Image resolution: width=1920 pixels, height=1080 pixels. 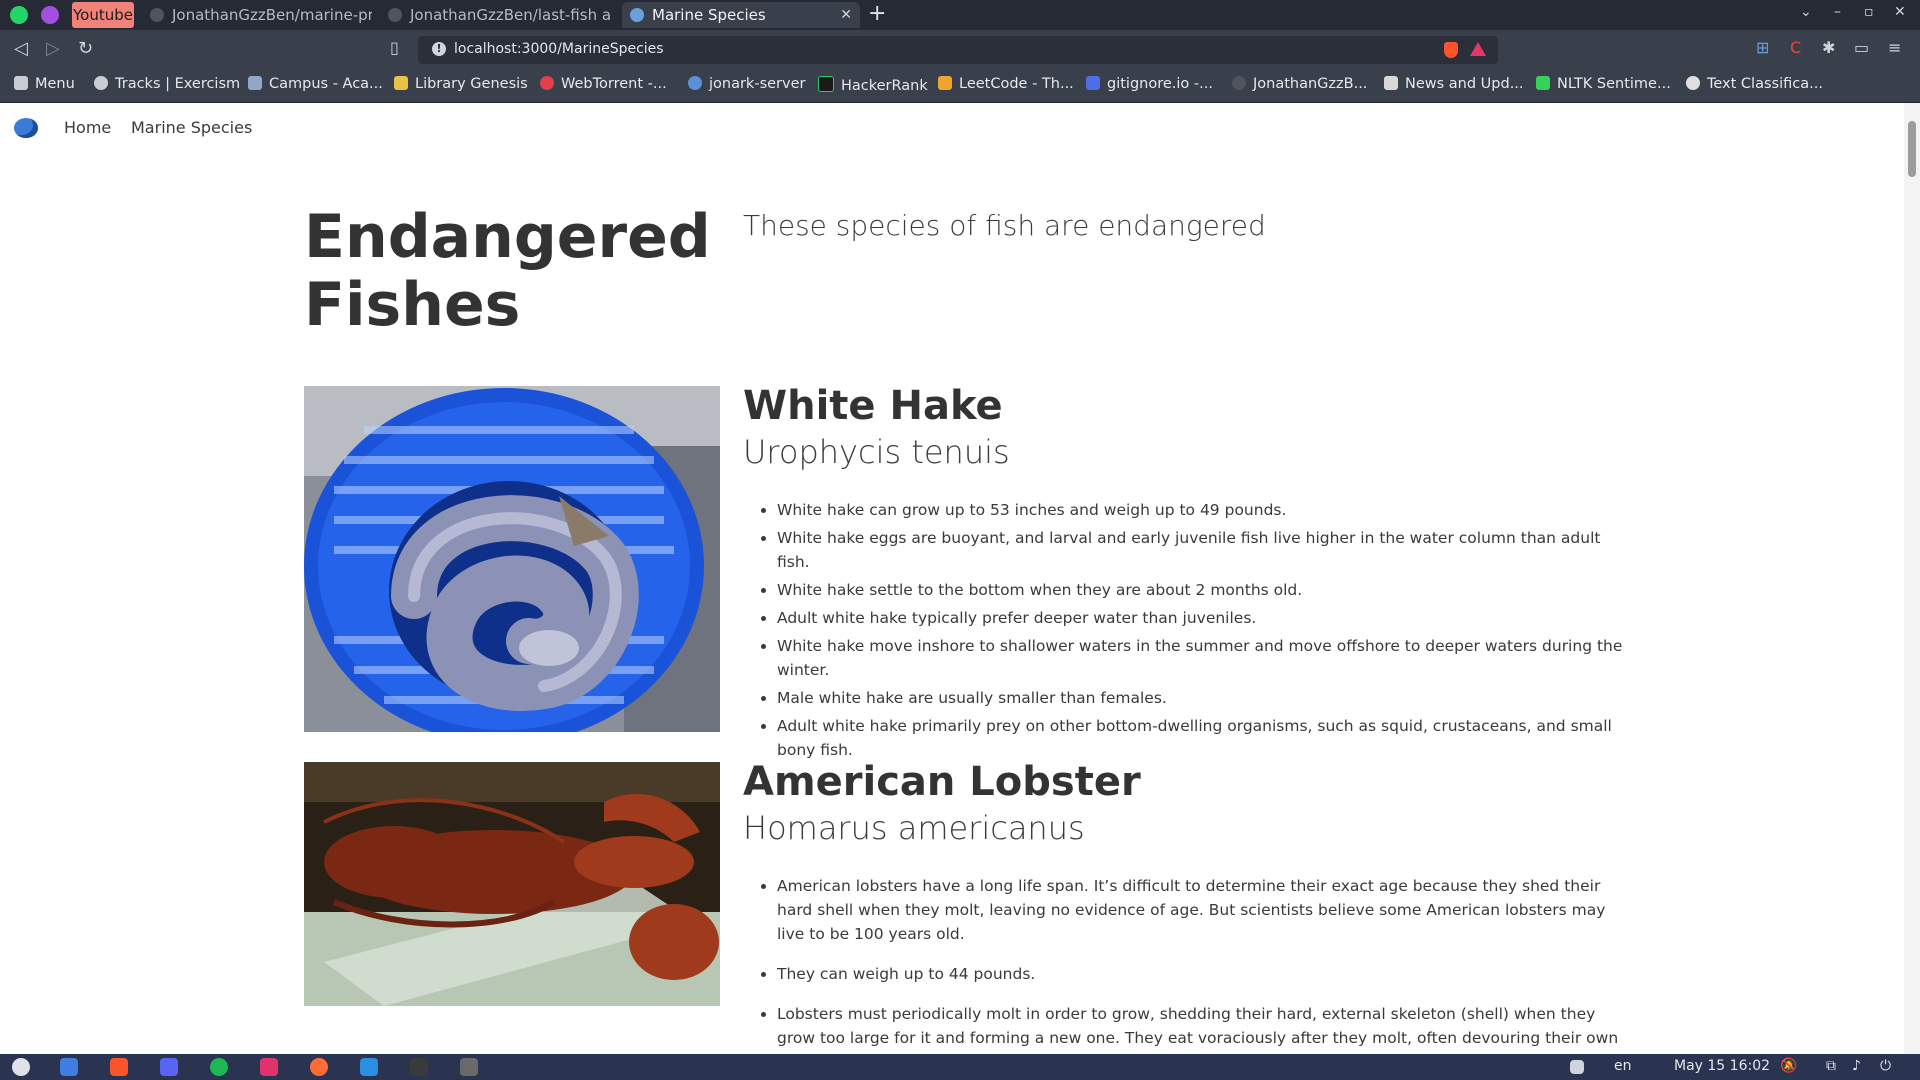 What do you see at coordinates (101, 83) in the screenshot?
I see `exercism-icon` at bounding box center [101, 83].